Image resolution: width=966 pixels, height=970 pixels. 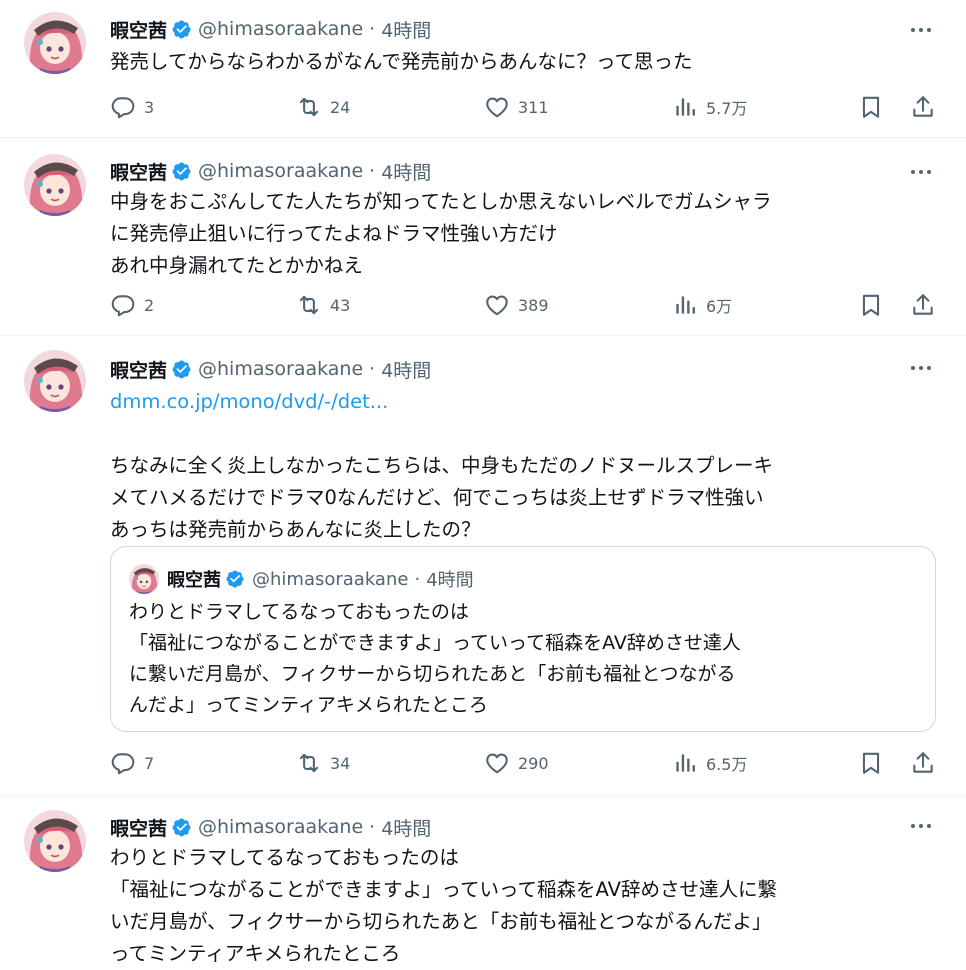 I want to click on views-button: 6.5万, so click(x=709, y=763).